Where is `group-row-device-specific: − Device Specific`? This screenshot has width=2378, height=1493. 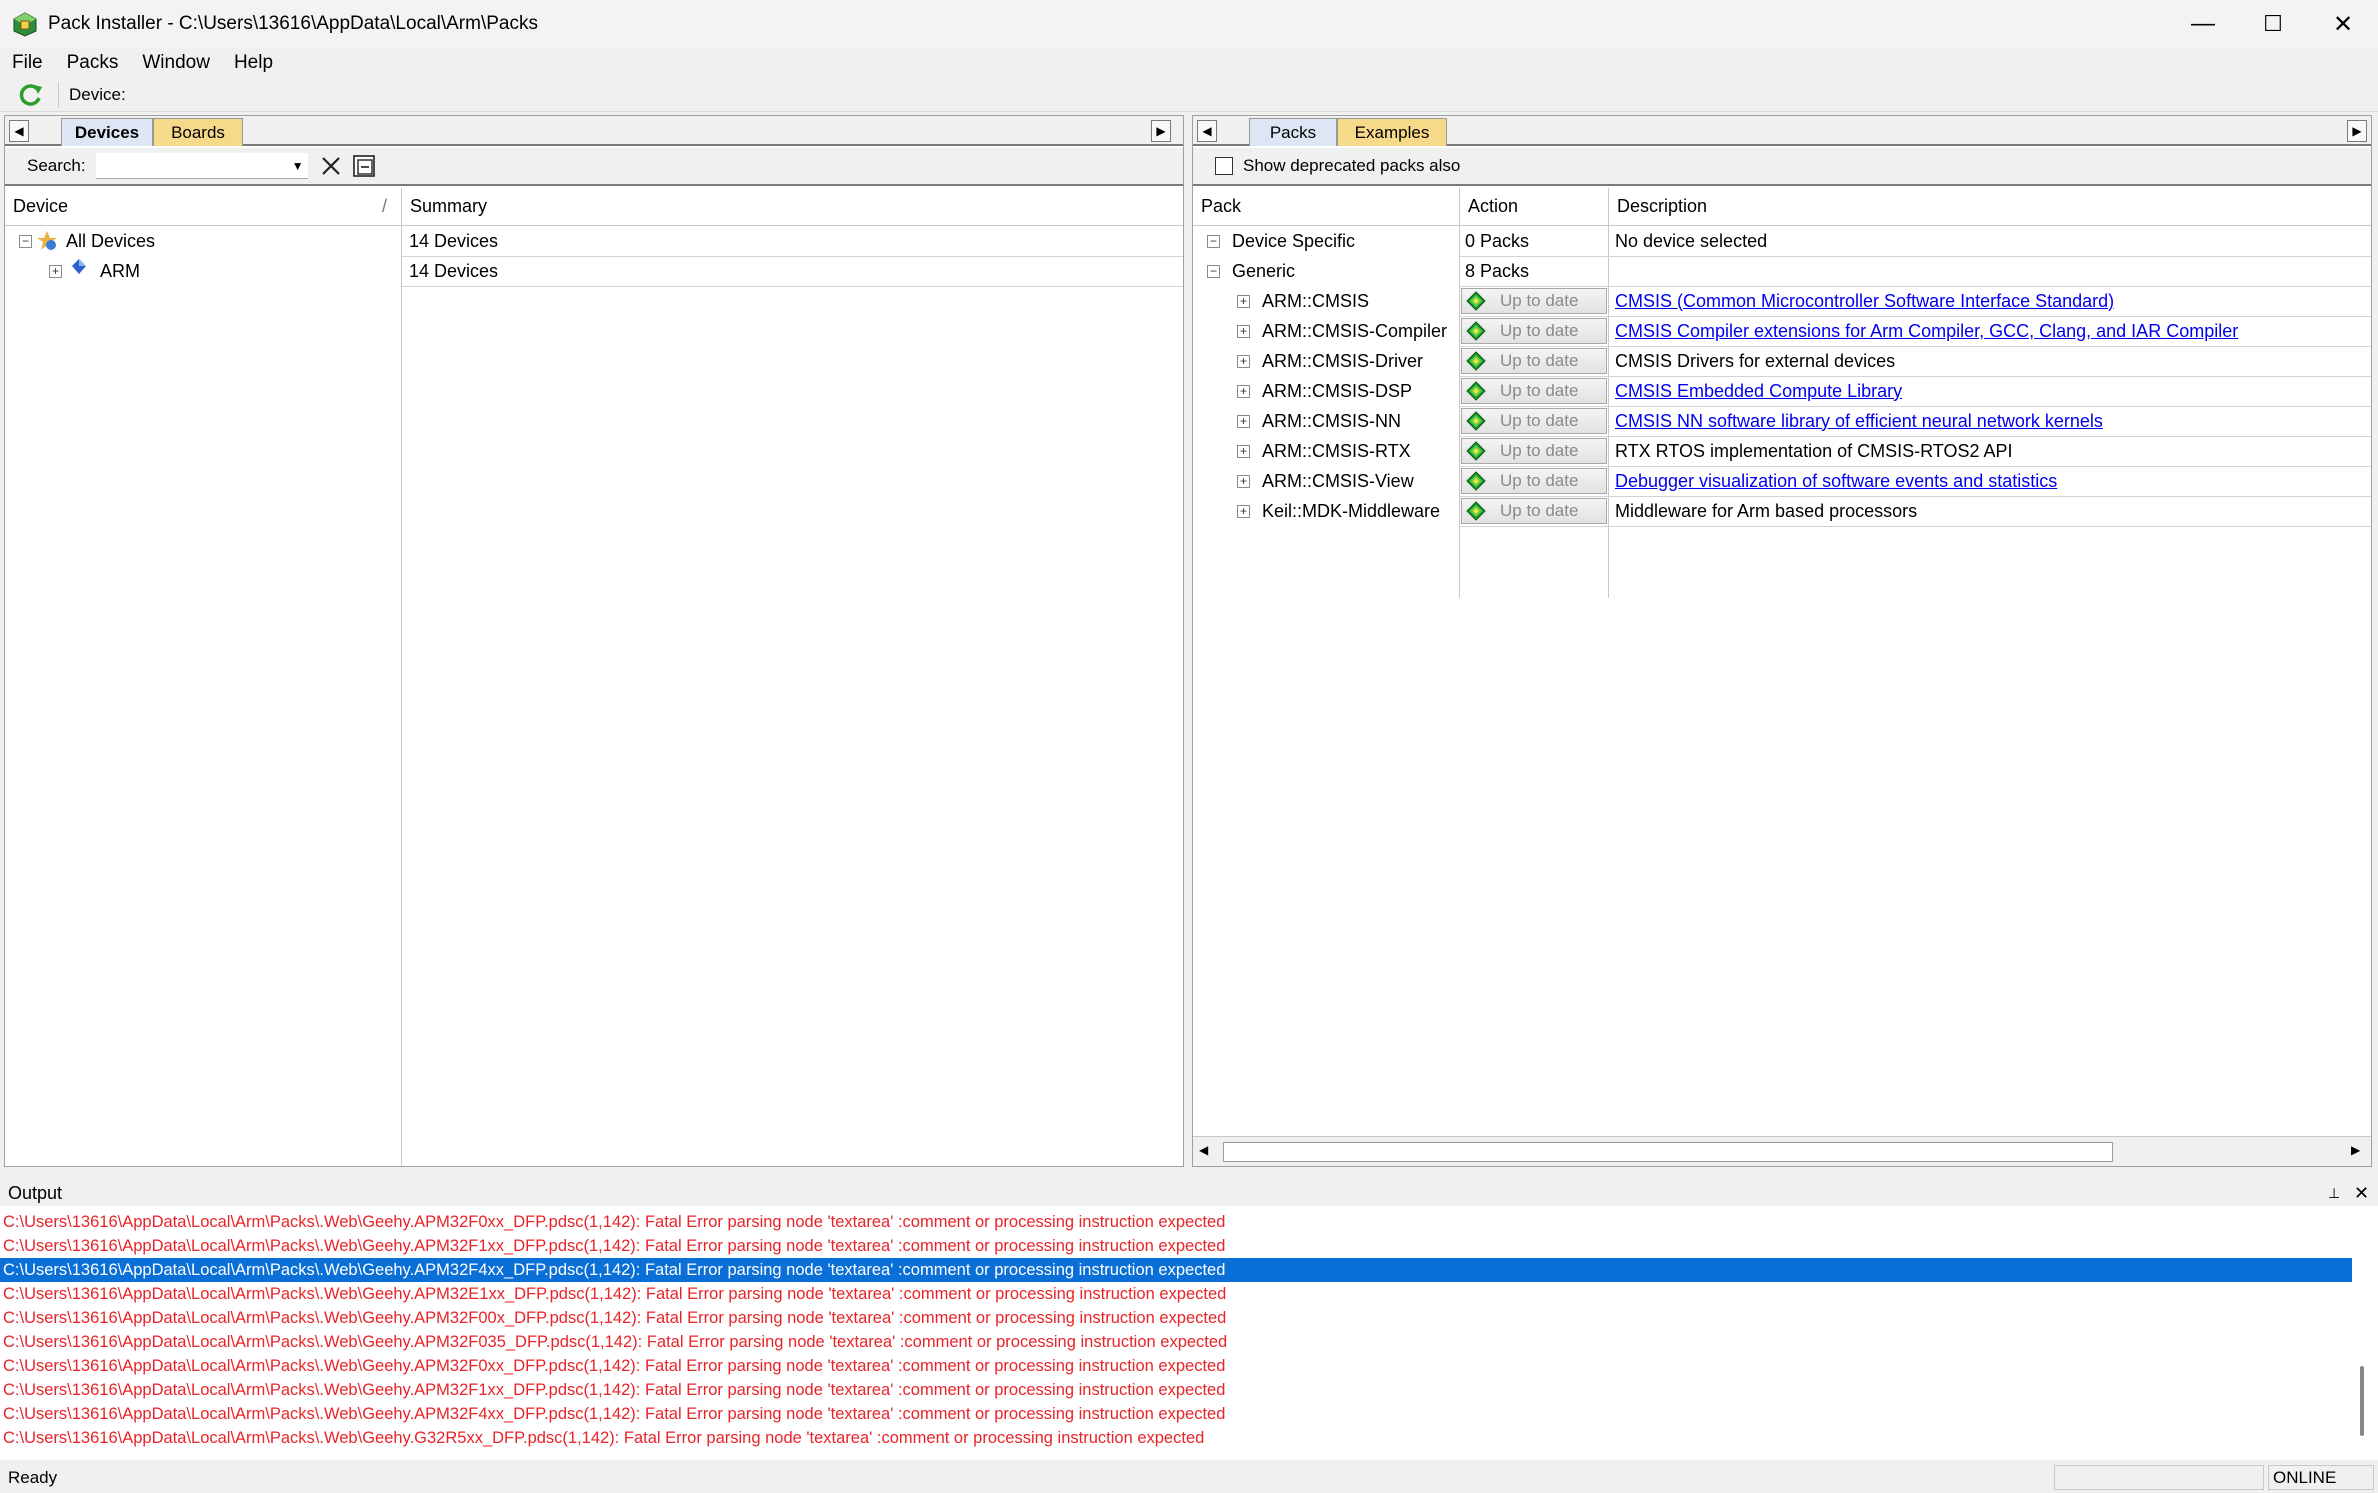 group-row-device-specific: − Device Specific is located at coordinates (1326, 241).